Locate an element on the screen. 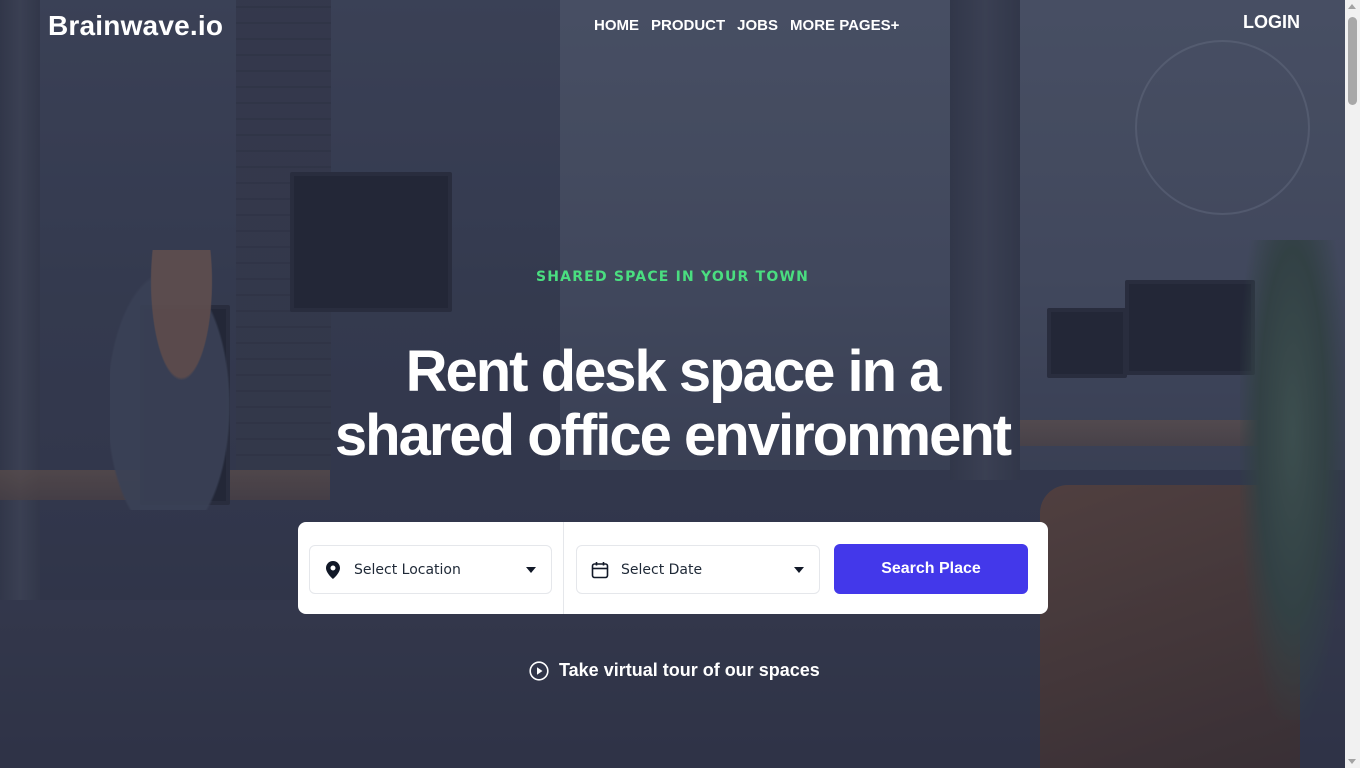 Image resolution: width=1360 pixels, height=768 pixels. virtual-tour-link: Take virtual tour of our spaces is located at coordinates (674, 670).